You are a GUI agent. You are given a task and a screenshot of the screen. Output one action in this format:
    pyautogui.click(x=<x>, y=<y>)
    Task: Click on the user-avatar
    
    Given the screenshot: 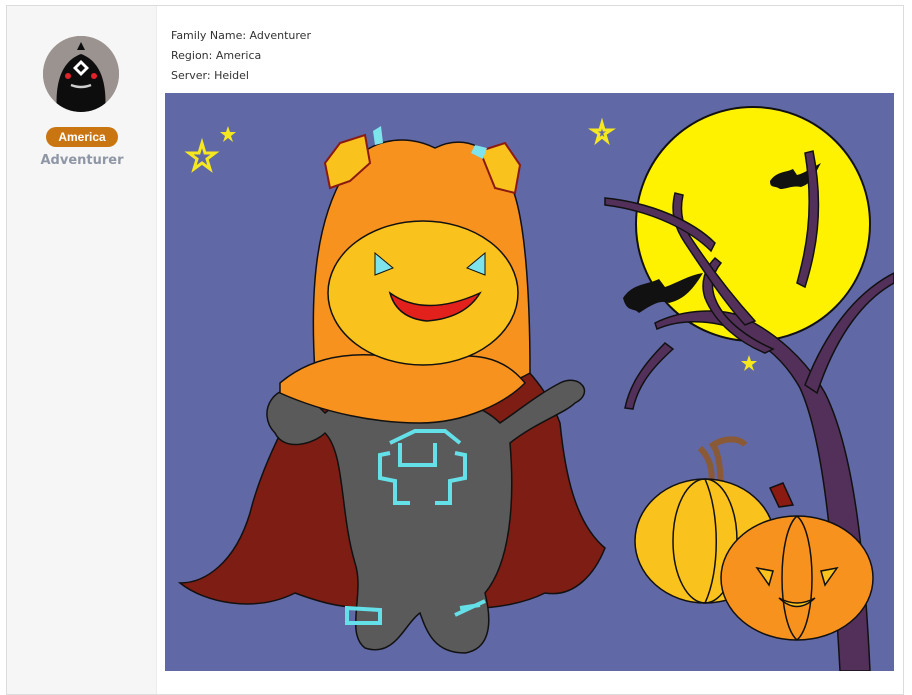 What is the action you would take?
    pyautogui.click(x=81, y=74)
    